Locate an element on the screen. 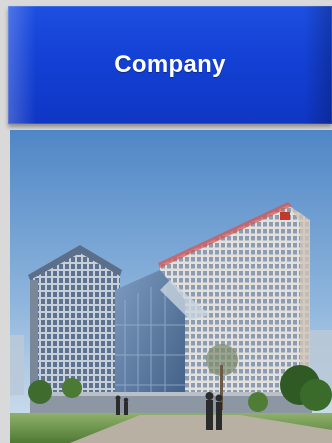  banner-title: Company is located at coordinates (170, 64).